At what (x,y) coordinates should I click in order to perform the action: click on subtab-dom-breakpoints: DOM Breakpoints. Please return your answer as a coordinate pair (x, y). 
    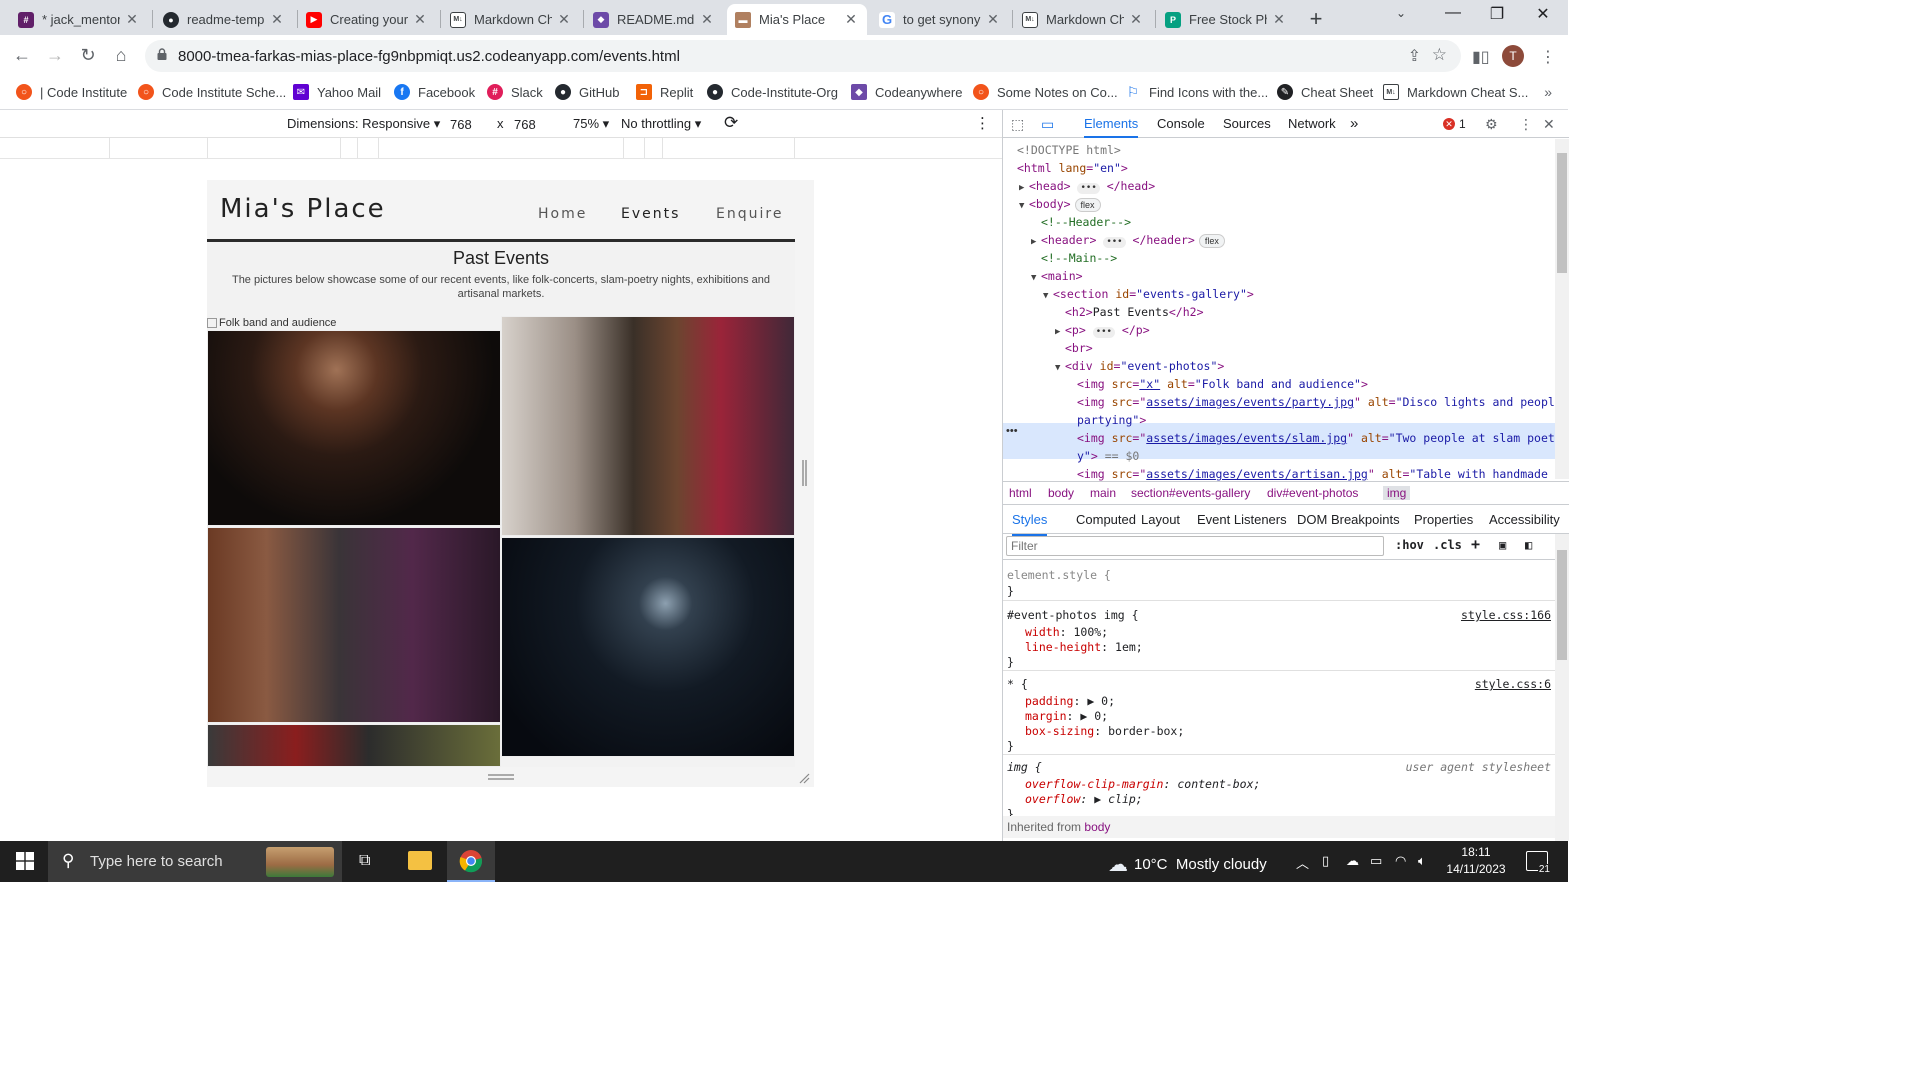
    Looking at the image, I should click on (1348, 520).